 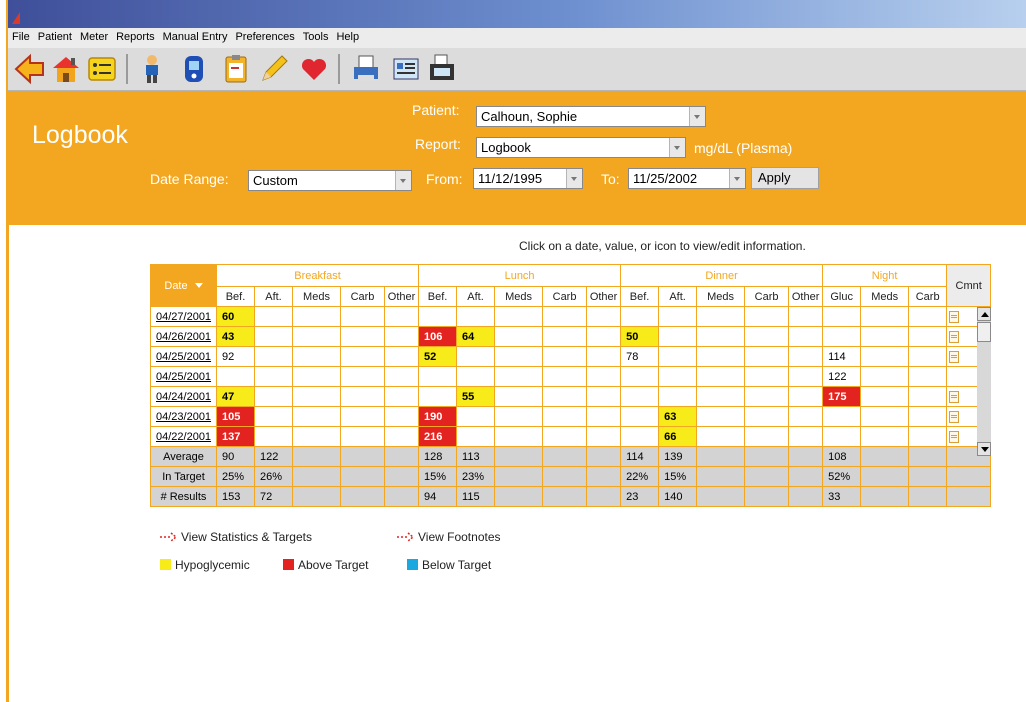 What do you see at coordinates (842, 376) in the screenshot?
I see `glucose-value-cell: 122` at bounding box center [842, 376].